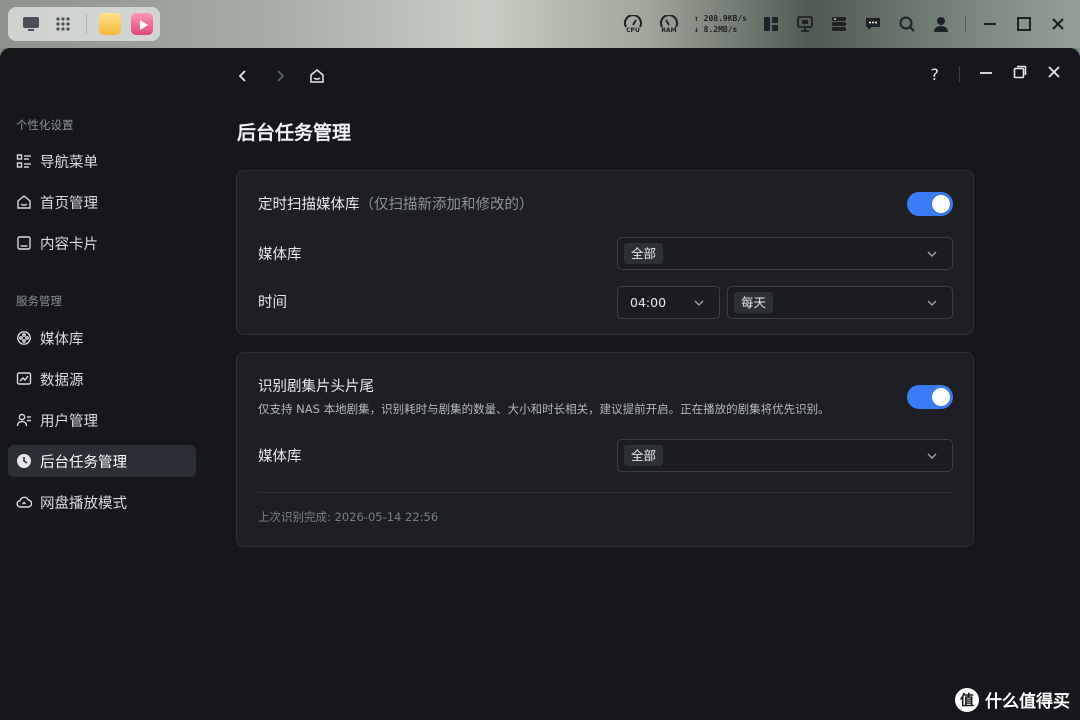  Describe the element at coordinates (771, 24) in the screenshot. I see `layout-icon` at that location.